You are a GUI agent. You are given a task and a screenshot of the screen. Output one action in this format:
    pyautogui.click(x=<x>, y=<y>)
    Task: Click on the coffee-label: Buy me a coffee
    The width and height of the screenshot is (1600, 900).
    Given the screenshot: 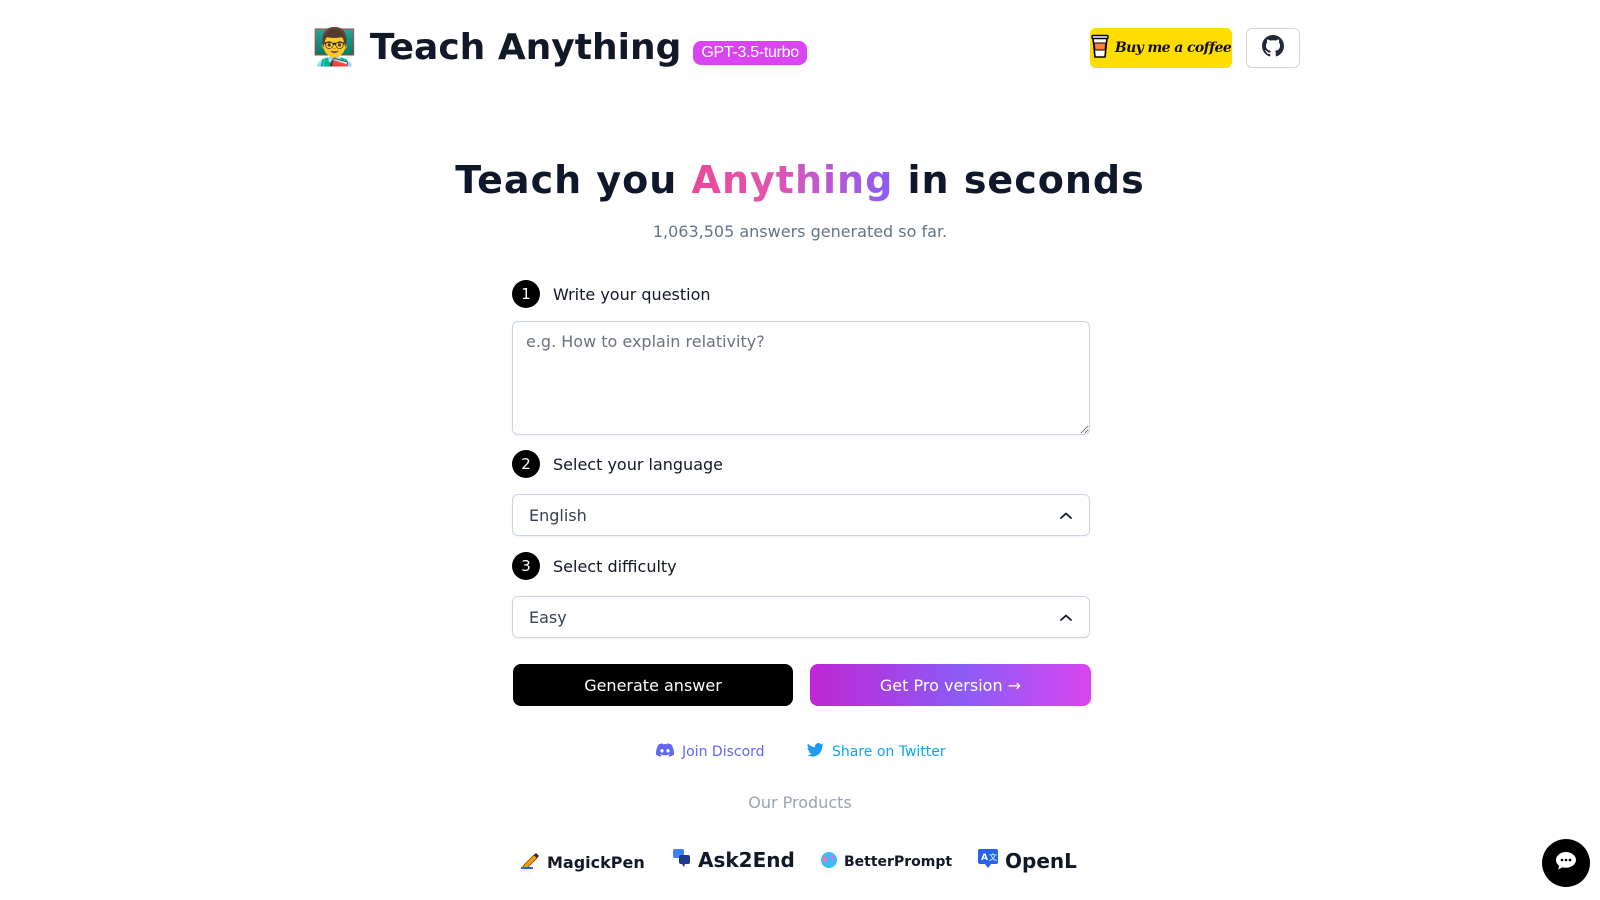 What is the action you would take?
    pyautogui.click(x=1173, y=48)
    